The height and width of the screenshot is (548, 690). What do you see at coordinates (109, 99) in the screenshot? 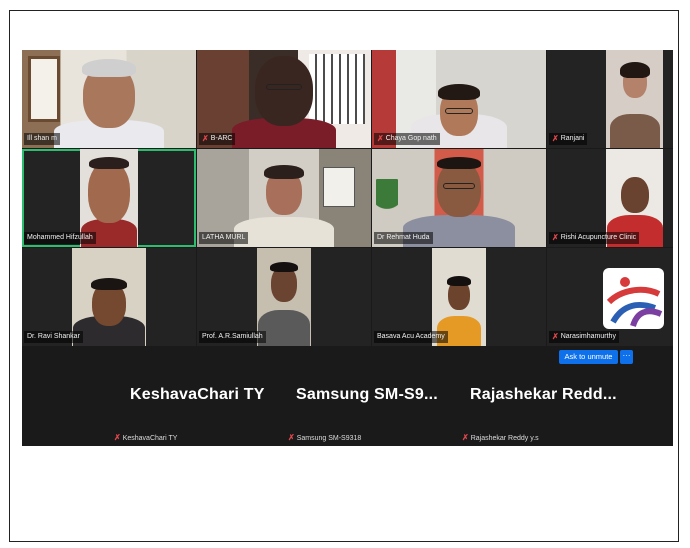
I see `video-tile-ill-shan: Ill shan m` at bounding box center [109, 99].